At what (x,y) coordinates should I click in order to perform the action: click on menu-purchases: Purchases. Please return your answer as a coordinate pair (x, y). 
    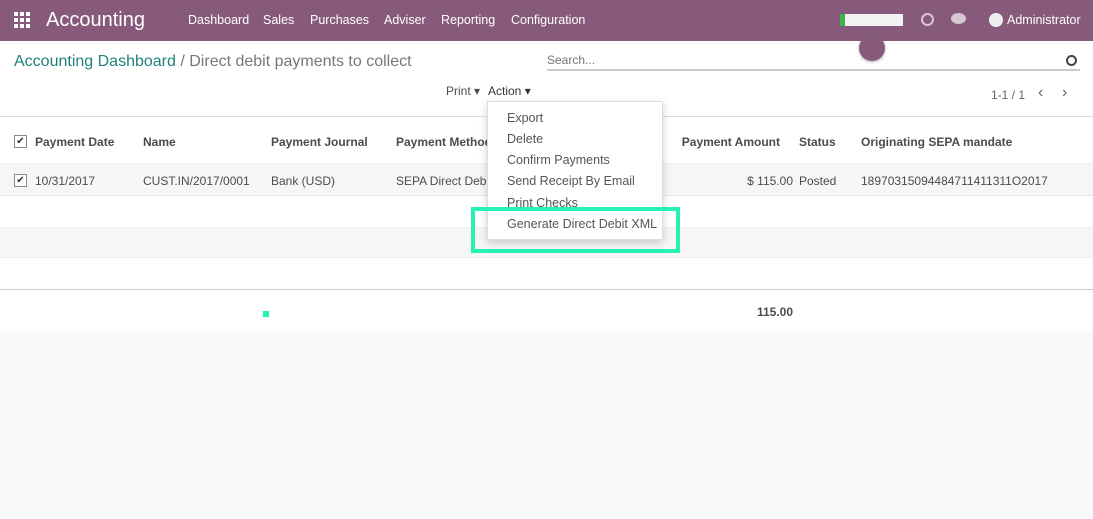
    Looking at the image, I should click on (339, 20).